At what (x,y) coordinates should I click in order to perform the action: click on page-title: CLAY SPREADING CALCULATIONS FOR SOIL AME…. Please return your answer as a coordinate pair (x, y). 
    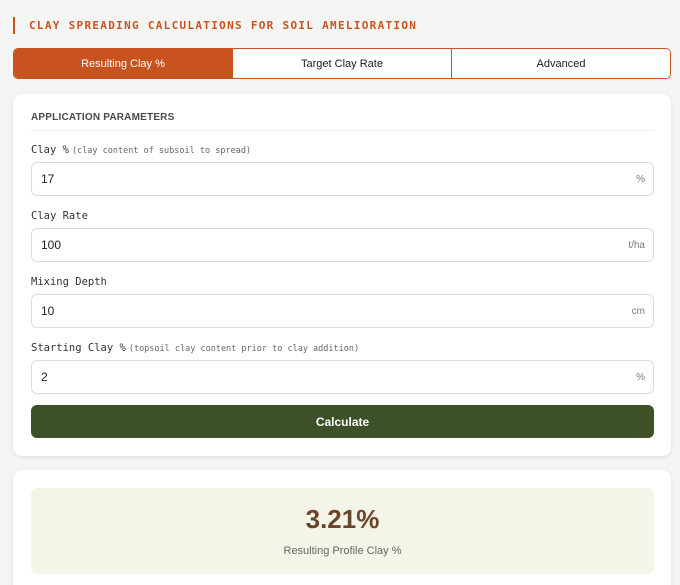
    Looking at the image, I should click on (215, 25).